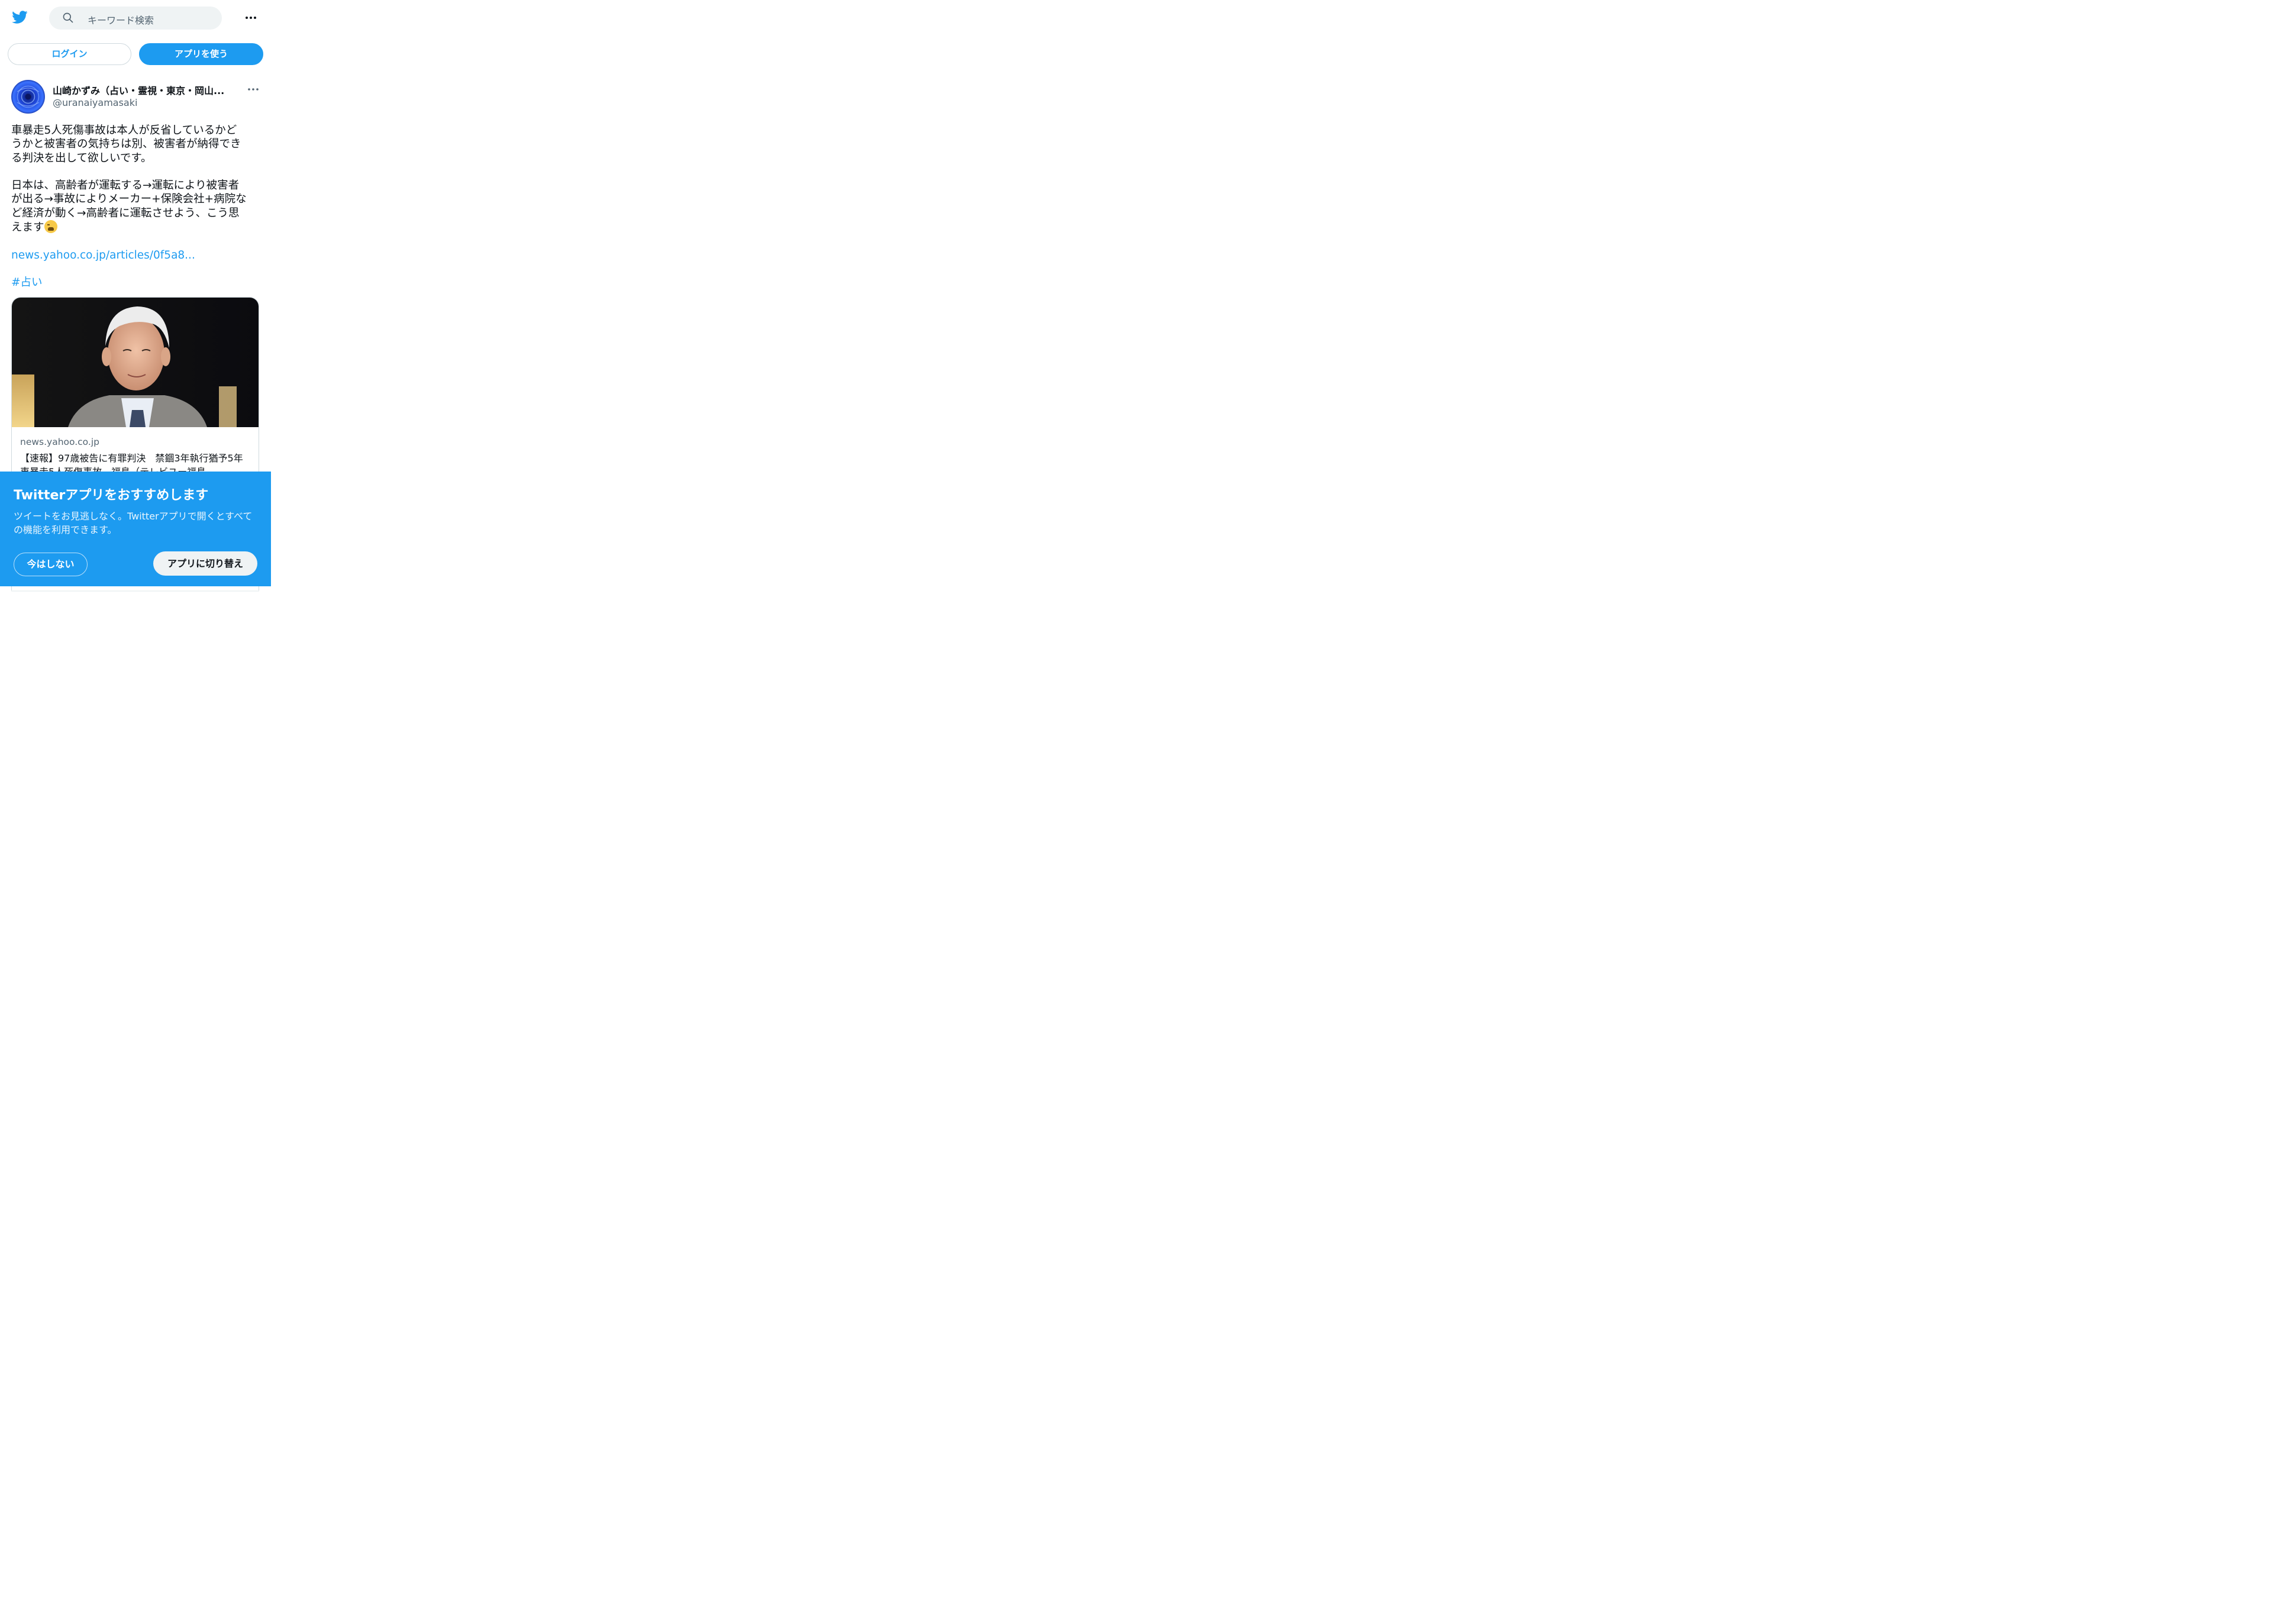 This screenshot has height=1624, width=2279. Describe the element at coordinates (19, 17) in the screenshot. I see `twitter-bird-icon` at that location.